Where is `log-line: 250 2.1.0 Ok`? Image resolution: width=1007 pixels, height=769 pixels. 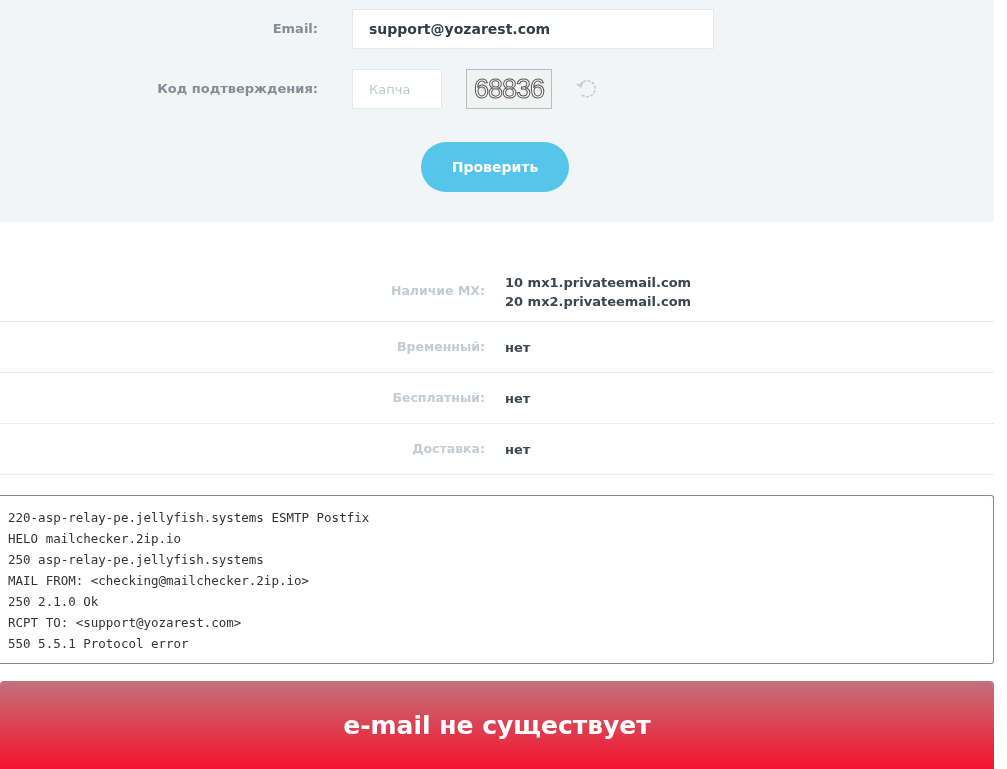
log-line: 250 2.1.0 Ok is located at coordinates (54, 602).